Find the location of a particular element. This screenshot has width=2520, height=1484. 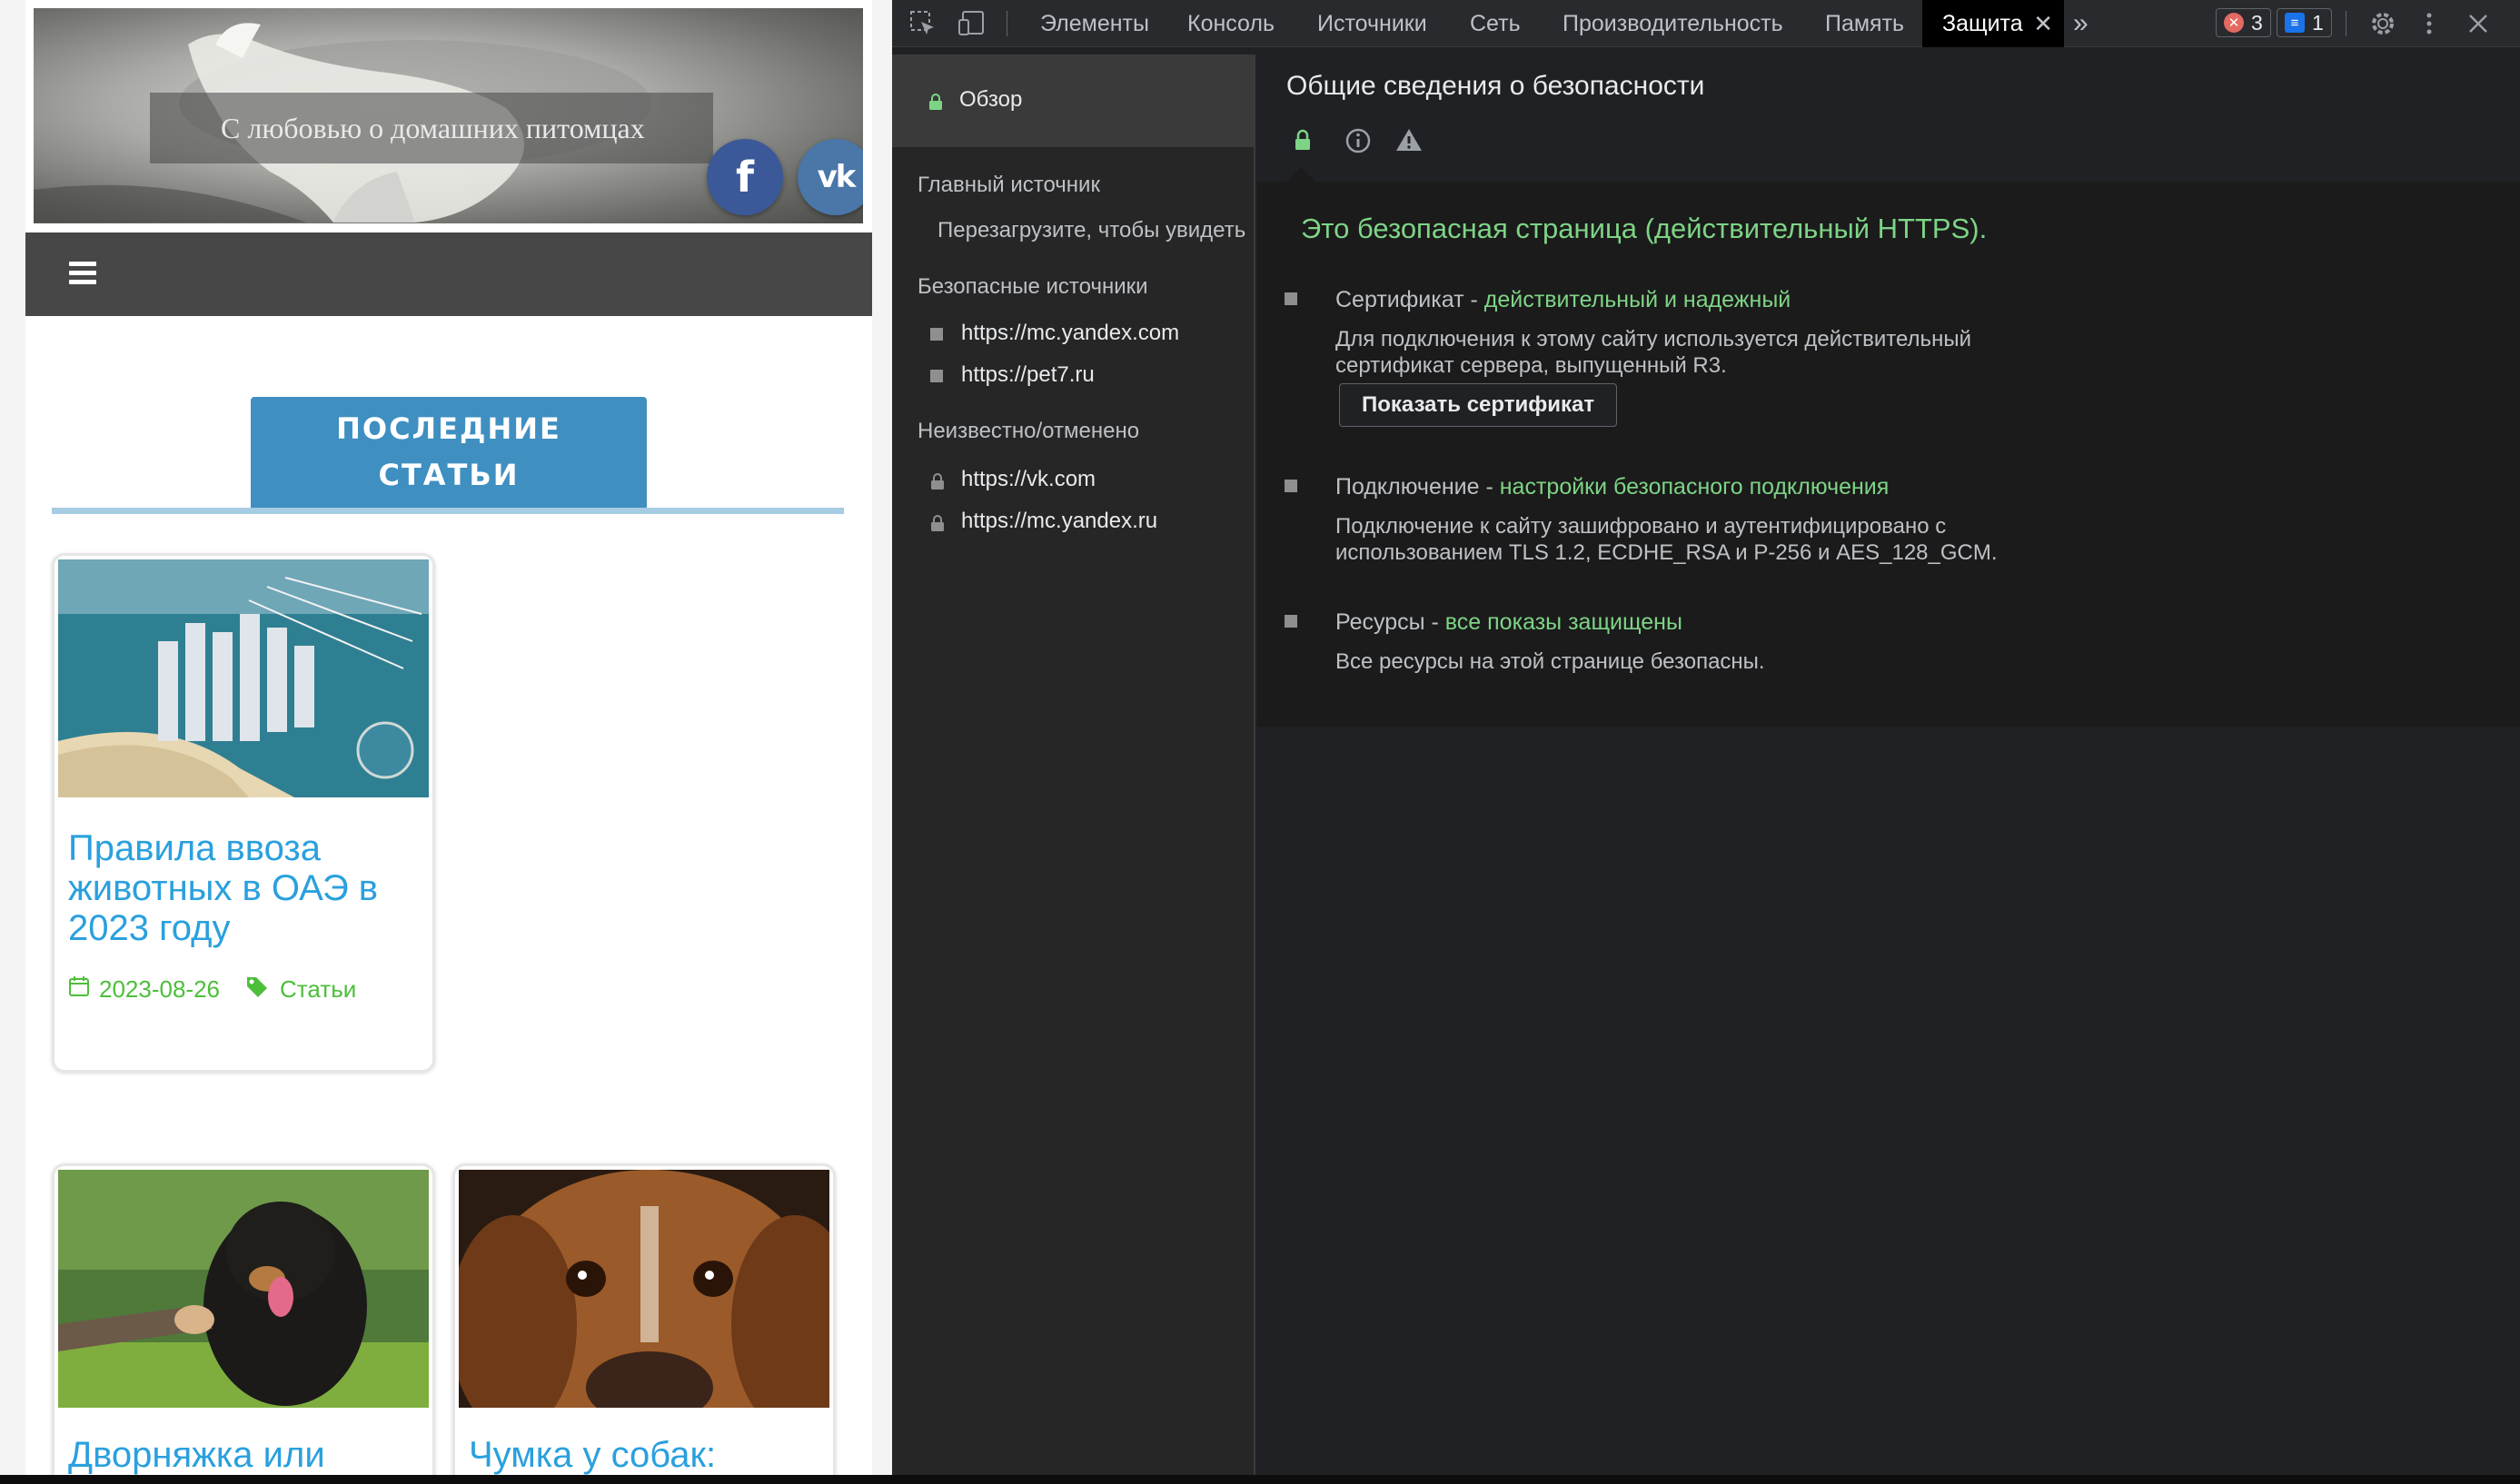

latest-articles-heading-line1: ПОСЛЕДНИЕ is located at coordinates (448, 428).